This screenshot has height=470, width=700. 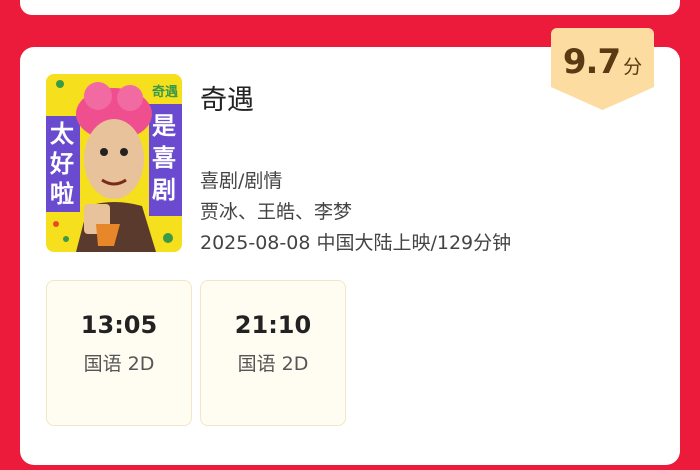 I want to click on poster-text-right-2: 喜, so click(x=164, y=158).